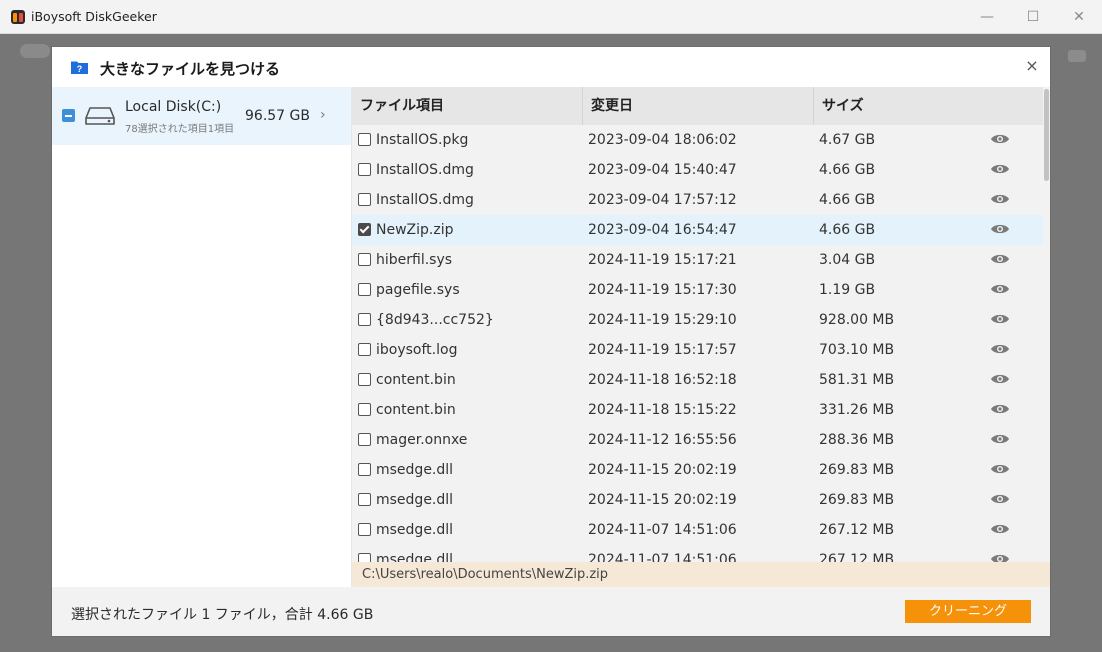  I want to click on file-name: content.bin, so click(416, 380).